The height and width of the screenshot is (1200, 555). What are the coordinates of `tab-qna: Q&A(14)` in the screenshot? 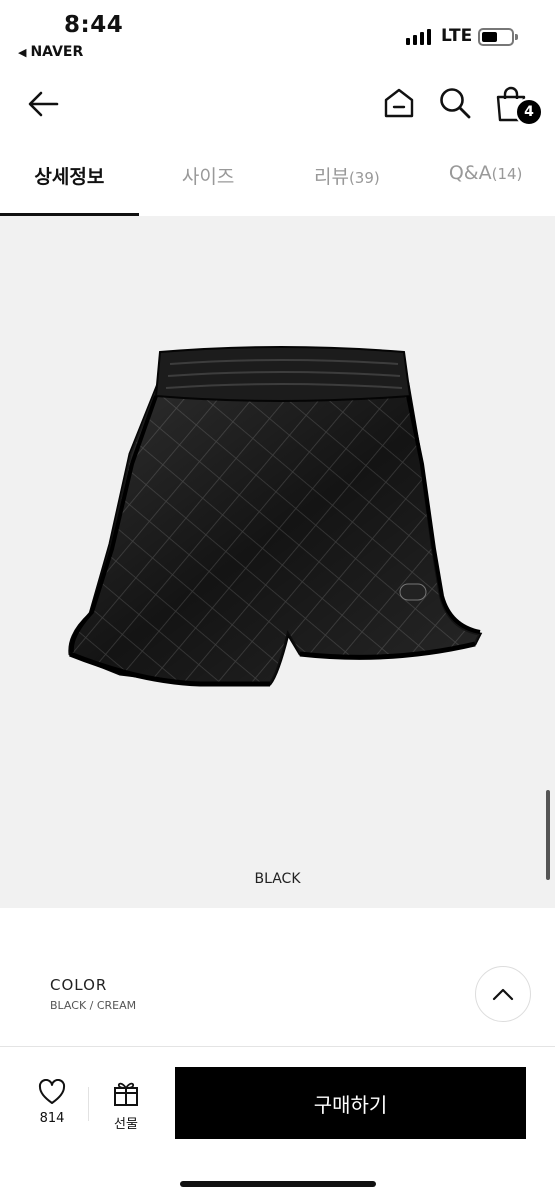 It's located at (485, 182).